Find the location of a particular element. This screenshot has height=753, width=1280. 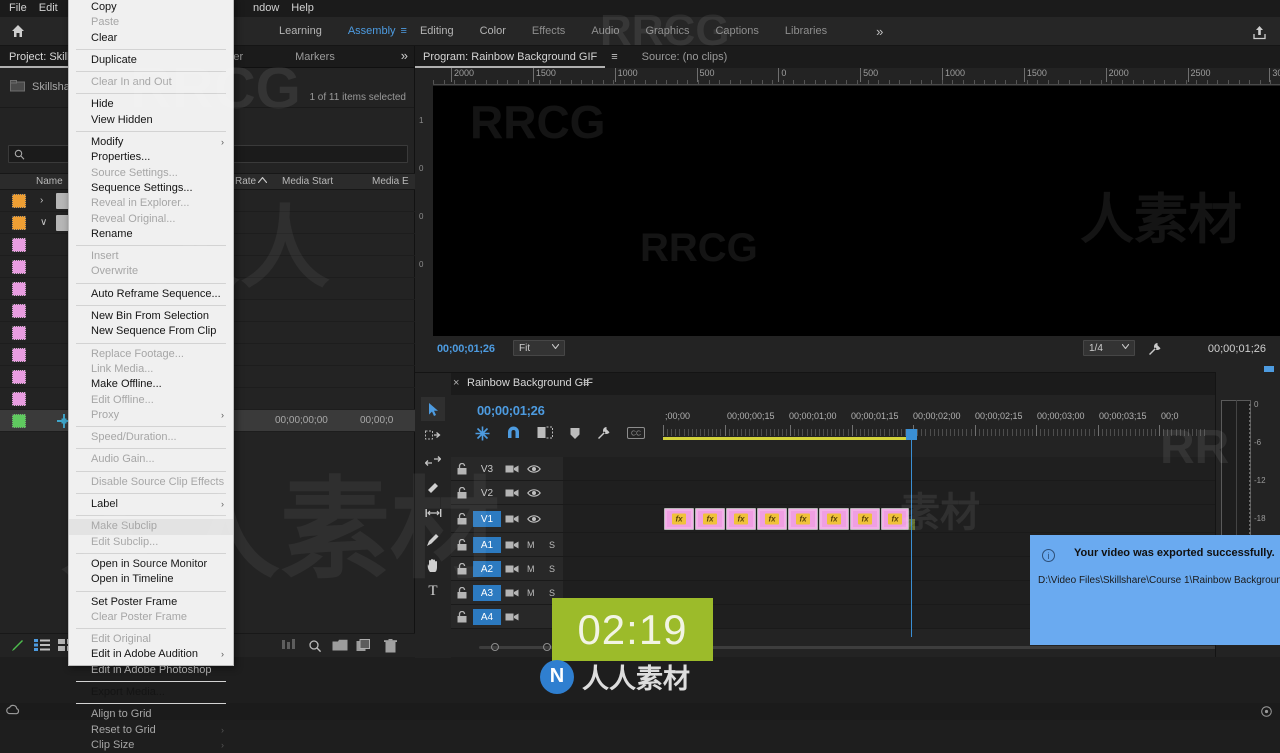

track-name-A2: A2 is located at coordinates (487, 569).